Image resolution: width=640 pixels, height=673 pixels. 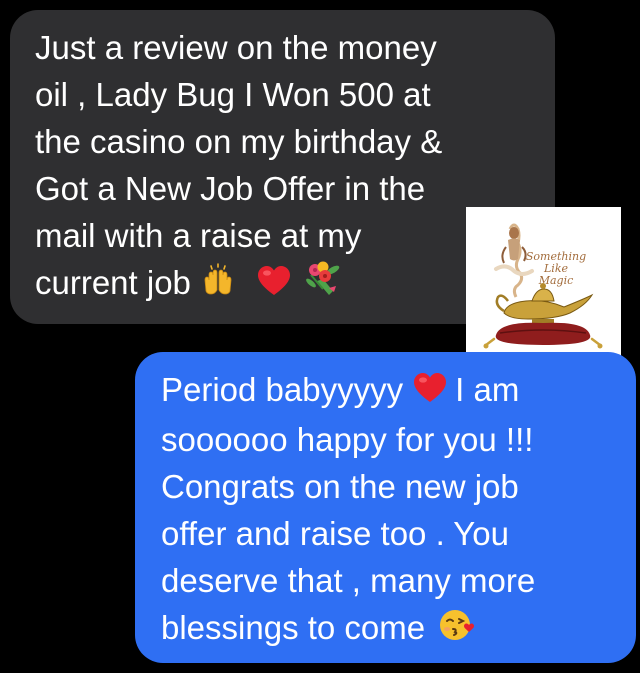 I want to click on sent-message-line-5: deserve that , many more, so click(x=348, y=580).